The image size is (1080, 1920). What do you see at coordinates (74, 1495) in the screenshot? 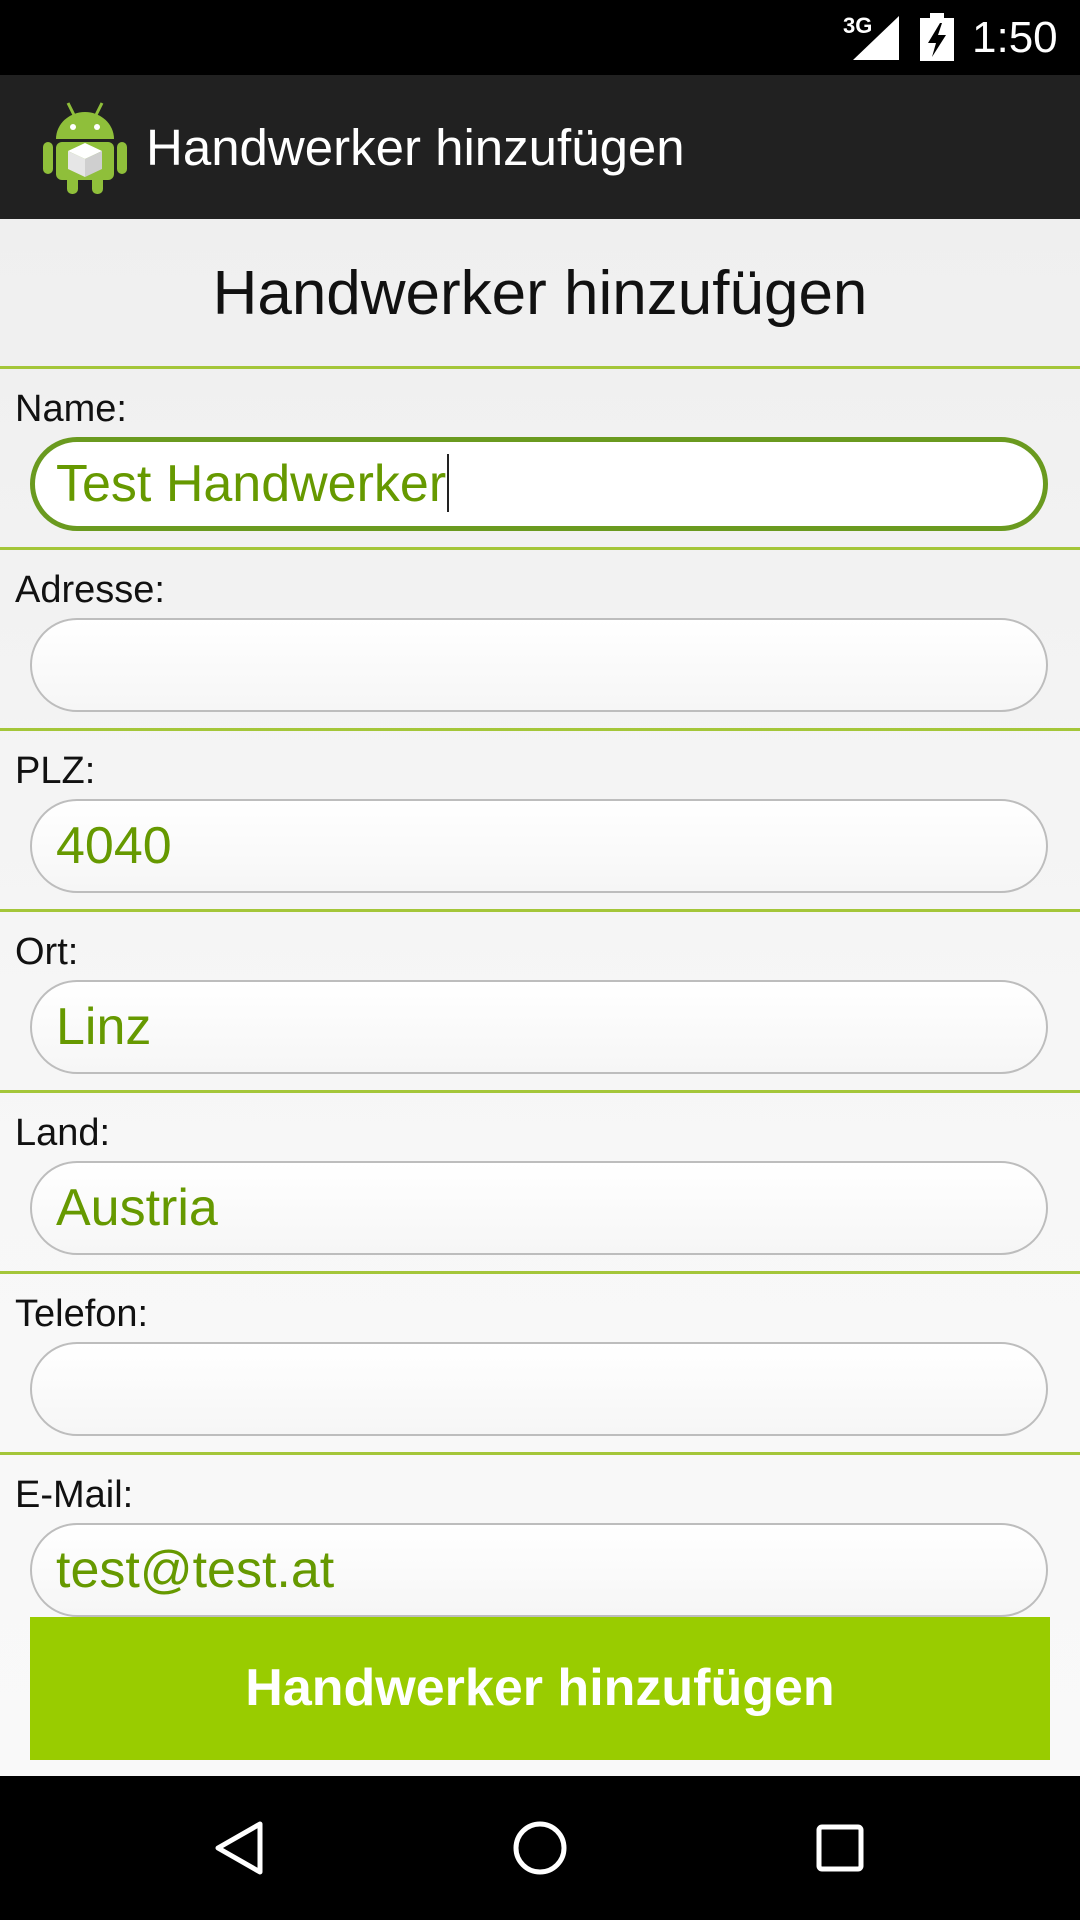
I see `email-label: E-Mail:` at bounding box center [74, 1495].